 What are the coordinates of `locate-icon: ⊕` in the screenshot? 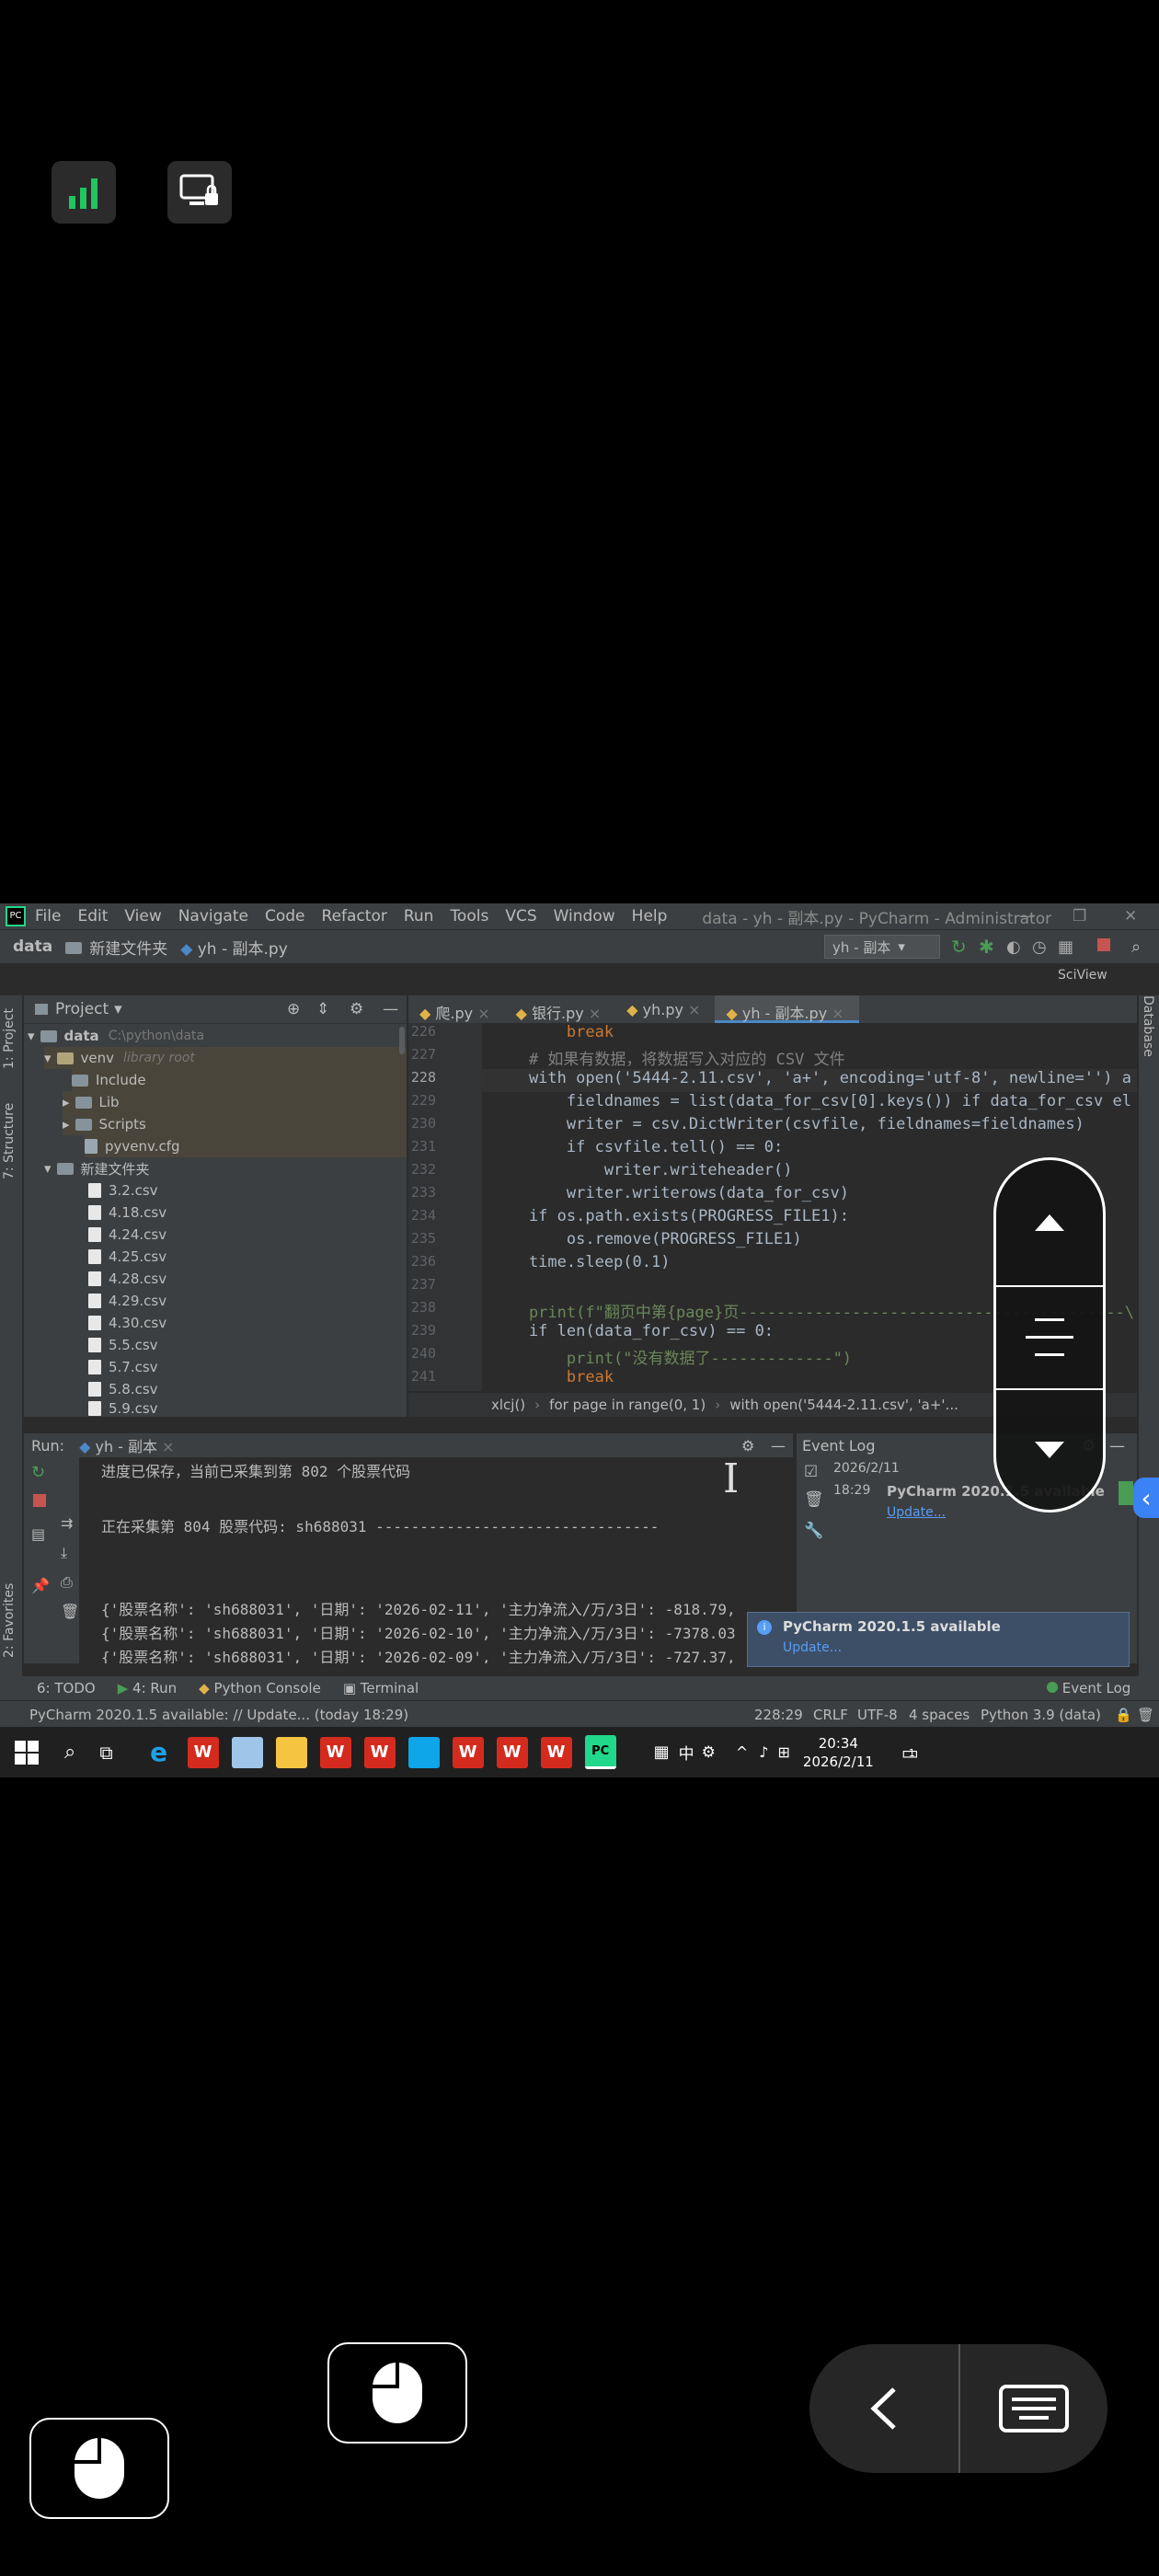 It's located at (293, 1009).